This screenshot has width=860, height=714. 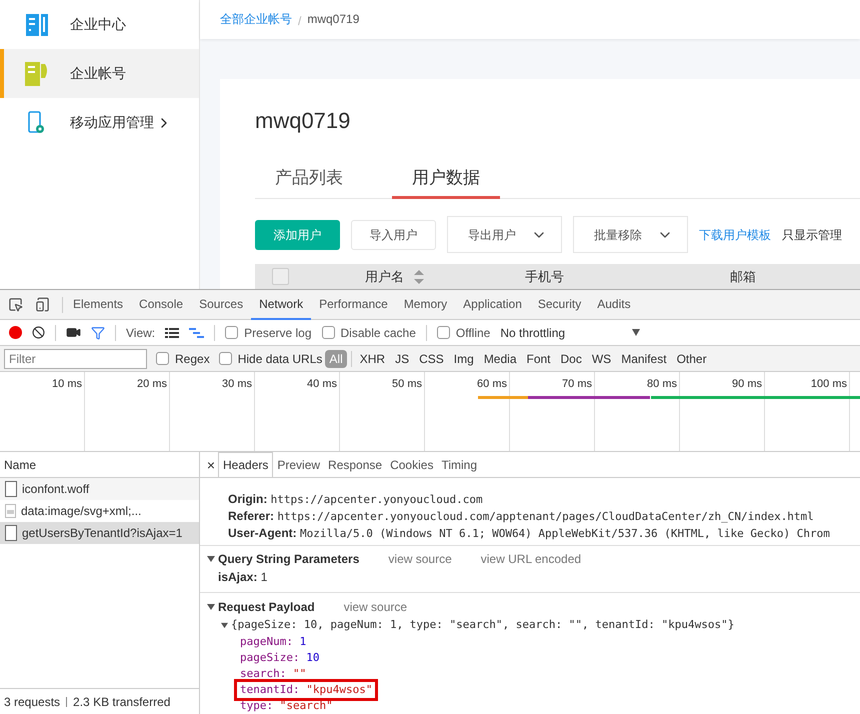 What do you see at coordinates (560, 305) in the screenshot?
I see `devtools-tab: Security` at bounding box center [560, 305].